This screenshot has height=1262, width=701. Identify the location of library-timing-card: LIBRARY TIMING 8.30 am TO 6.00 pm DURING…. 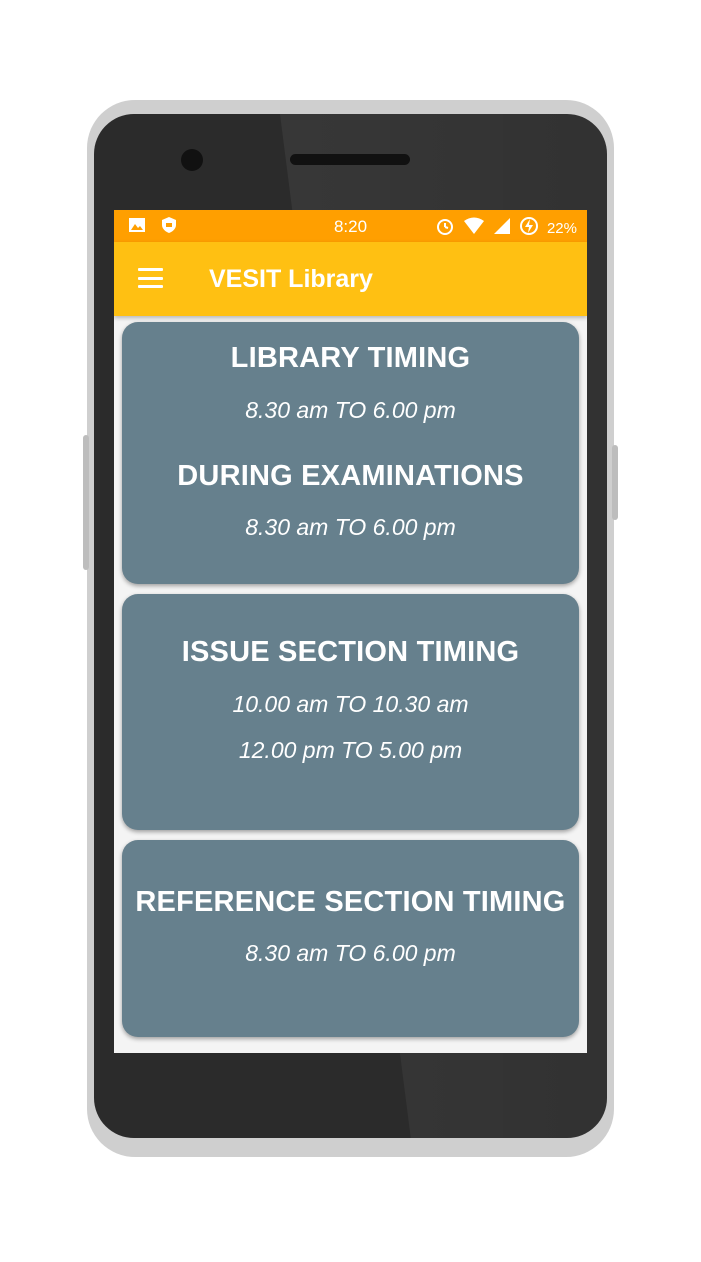
(350, 453).